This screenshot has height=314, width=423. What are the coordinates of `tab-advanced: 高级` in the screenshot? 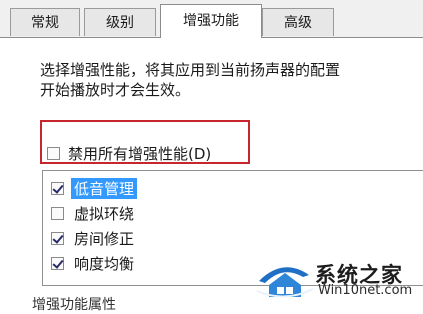 It's located at (298, 22).